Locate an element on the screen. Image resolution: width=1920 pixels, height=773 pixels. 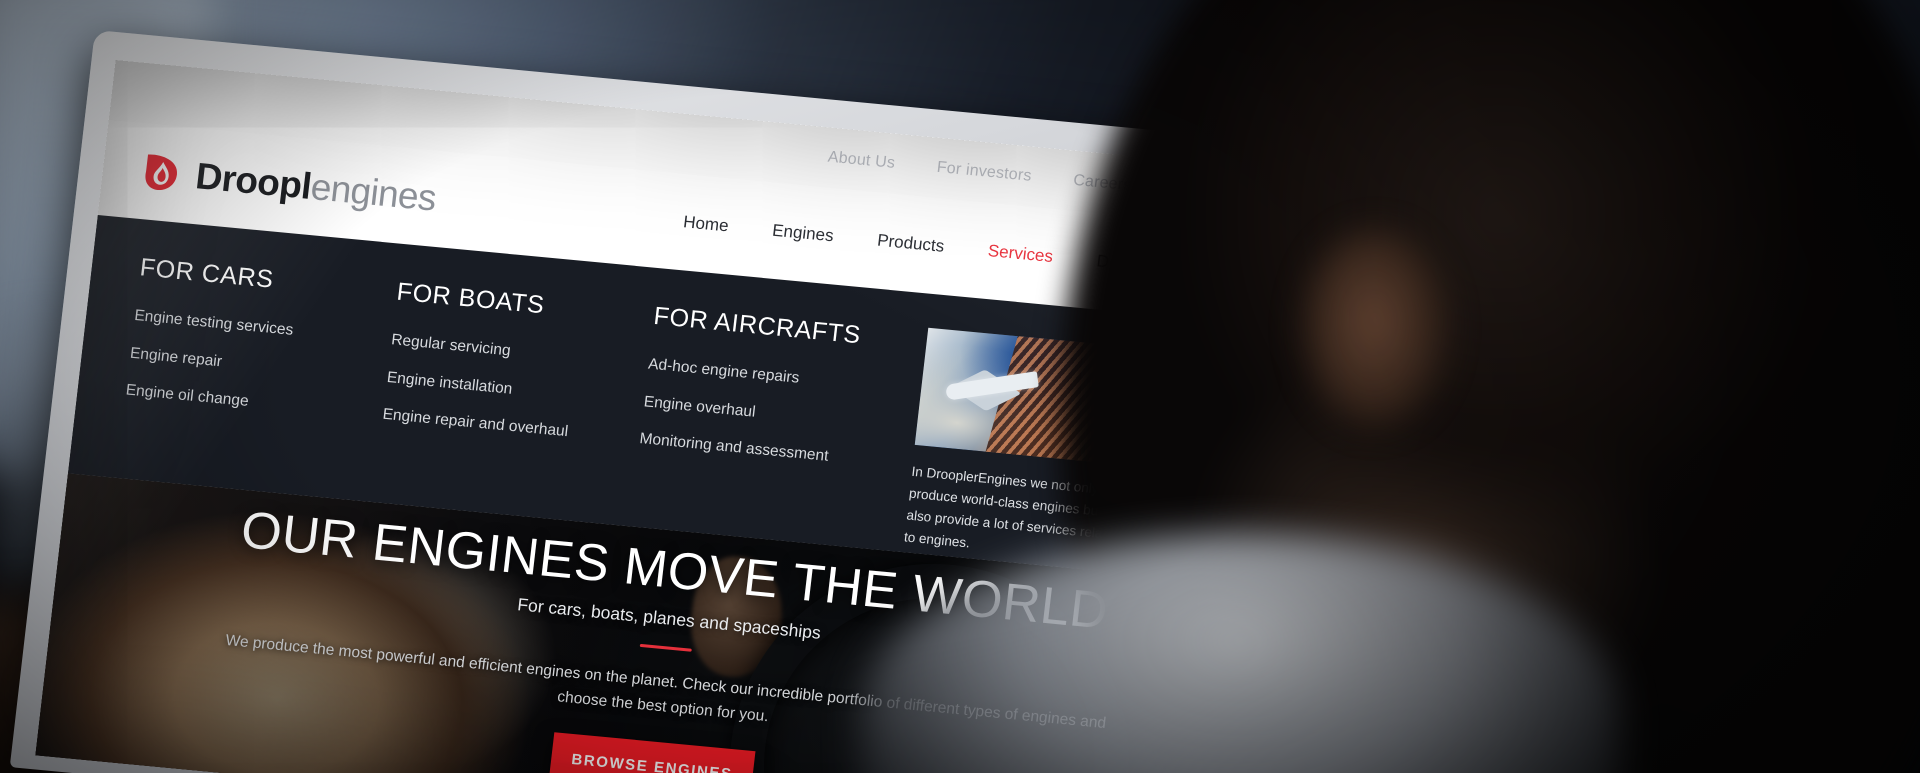
logo-wordmark: Drooplengines is located at coordinates (316, 187).